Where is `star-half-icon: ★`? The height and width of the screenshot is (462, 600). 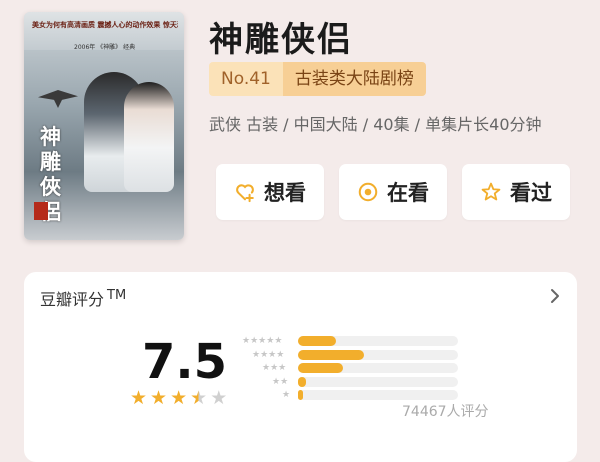 star-half-icon: ★ is located at coordinates (199, 398).